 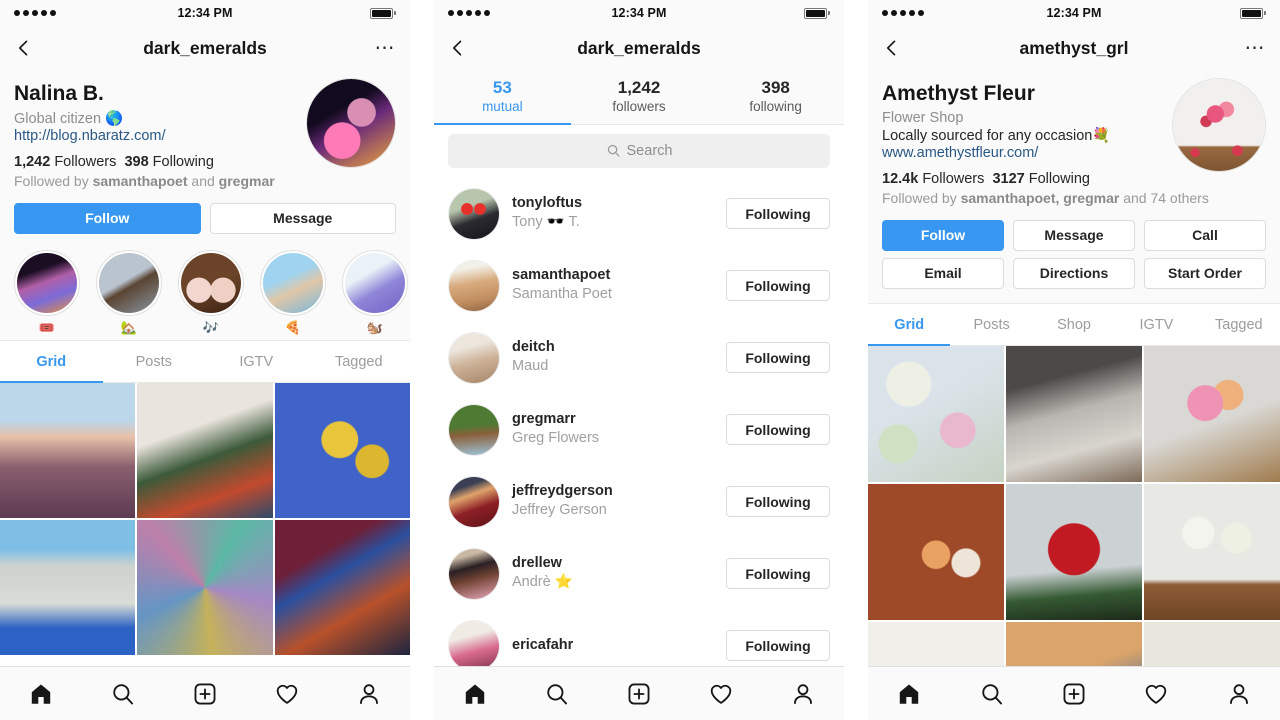 What do you see at coordinates (639, 574) in the screenshot?
I see `list-item: drellew Andrè ⭐ Following` at bounding box center [639, 574].